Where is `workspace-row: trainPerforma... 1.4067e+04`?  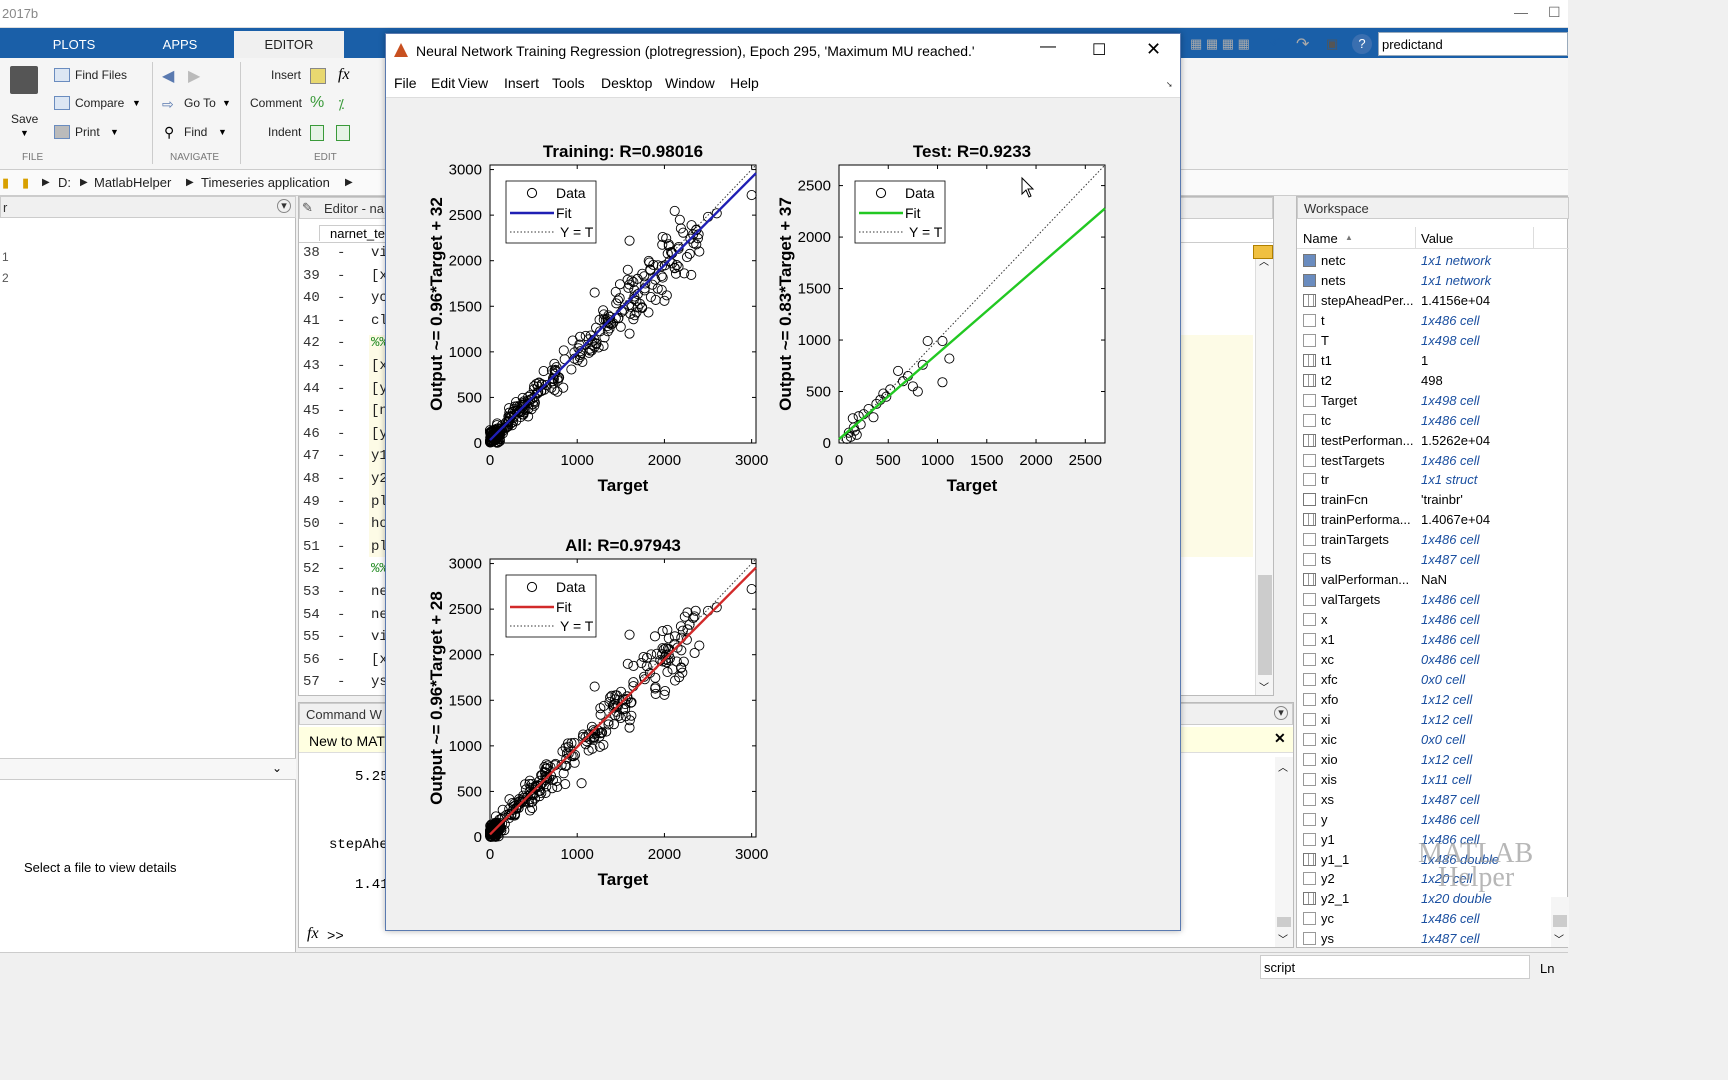 workspace-row: trainPerforma... 1.4067e+04 is located at coordinates (1433, 520).